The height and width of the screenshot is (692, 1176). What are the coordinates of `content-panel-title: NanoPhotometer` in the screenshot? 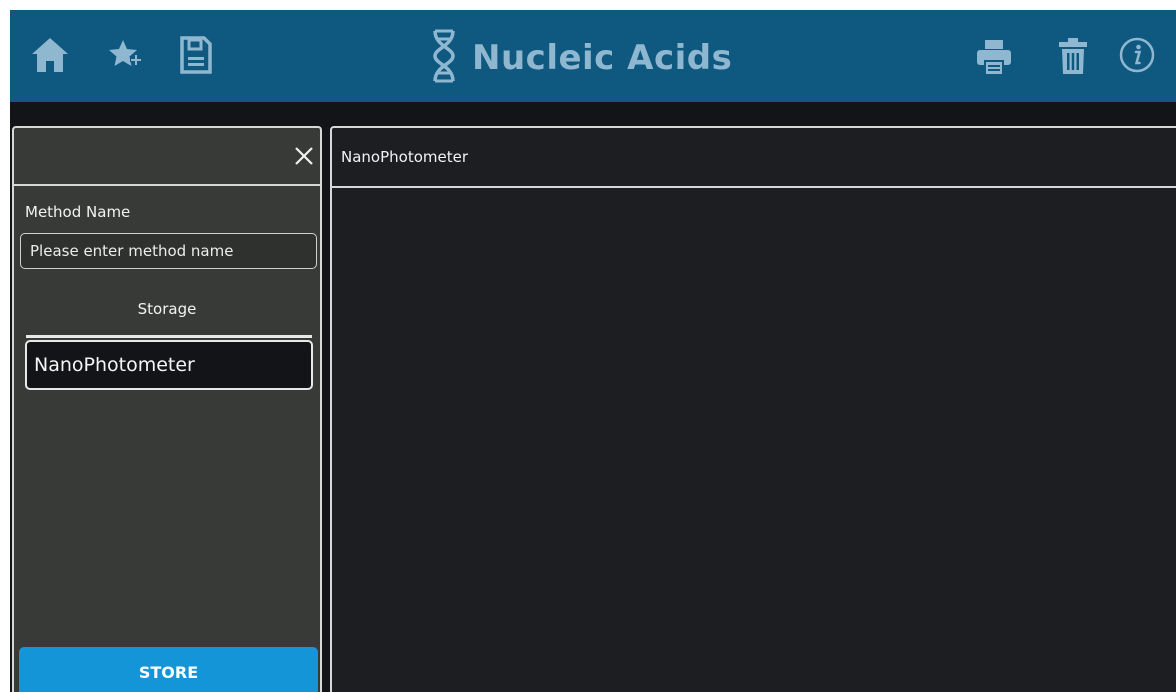 It's located at (405, 157).